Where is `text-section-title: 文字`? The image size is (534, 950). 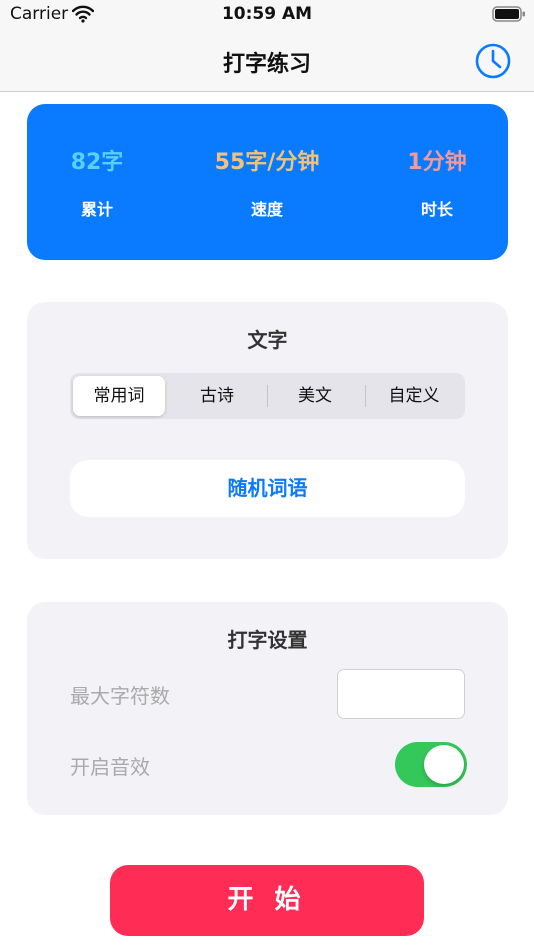 text-section-title: 文字 is located at coordinates (267, 340).